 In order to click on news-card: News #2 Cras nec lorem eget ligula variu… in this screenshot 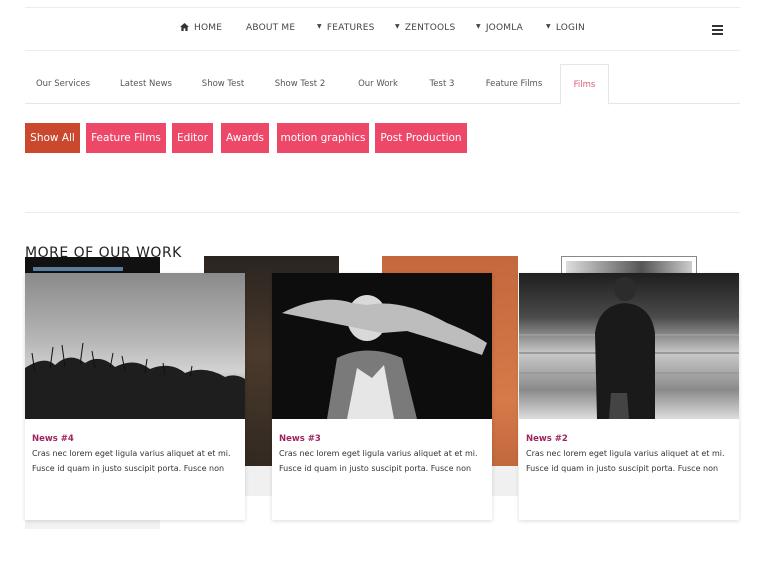, I will do `click(629, 396)`.